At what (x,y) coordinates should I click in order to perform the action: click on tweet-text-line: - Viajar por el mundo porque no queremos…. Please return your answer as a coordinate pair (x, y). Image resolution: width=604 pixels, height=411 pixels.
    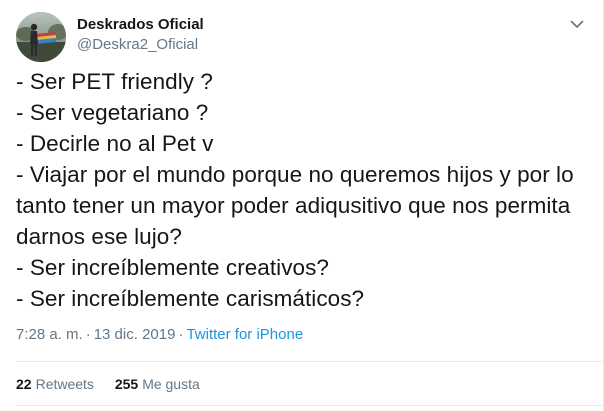
    Looking at the image, I should click on (295, 174).